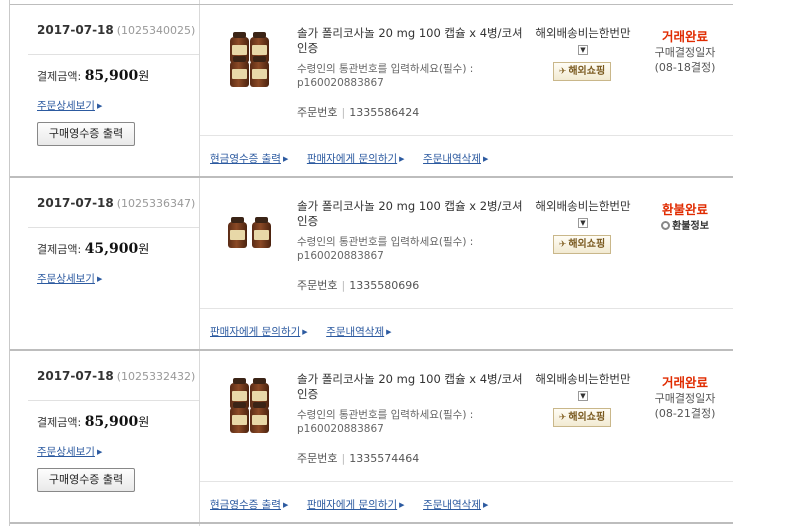 The width and height of the screenshot is (799, 526). Describe the element at coordinates (685, 67) in the screenshot. I see `purchase-decision-date: (08-18결정)` at that location.